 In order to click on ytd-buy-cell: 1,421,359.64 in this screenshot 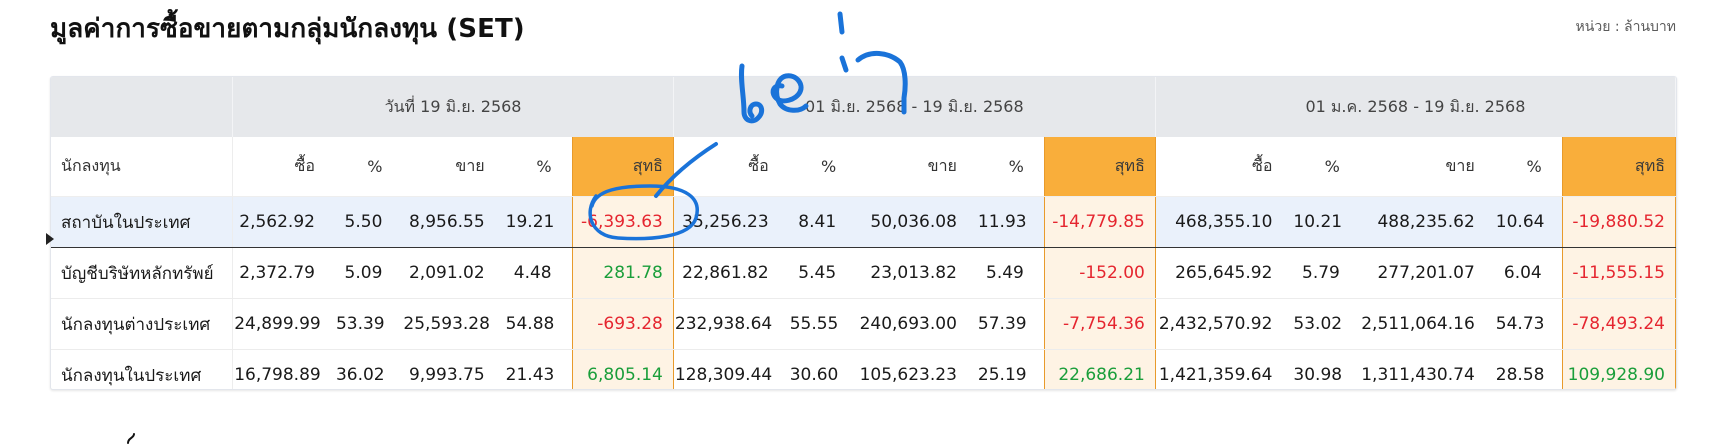, I will do `click(1224, 369)`.